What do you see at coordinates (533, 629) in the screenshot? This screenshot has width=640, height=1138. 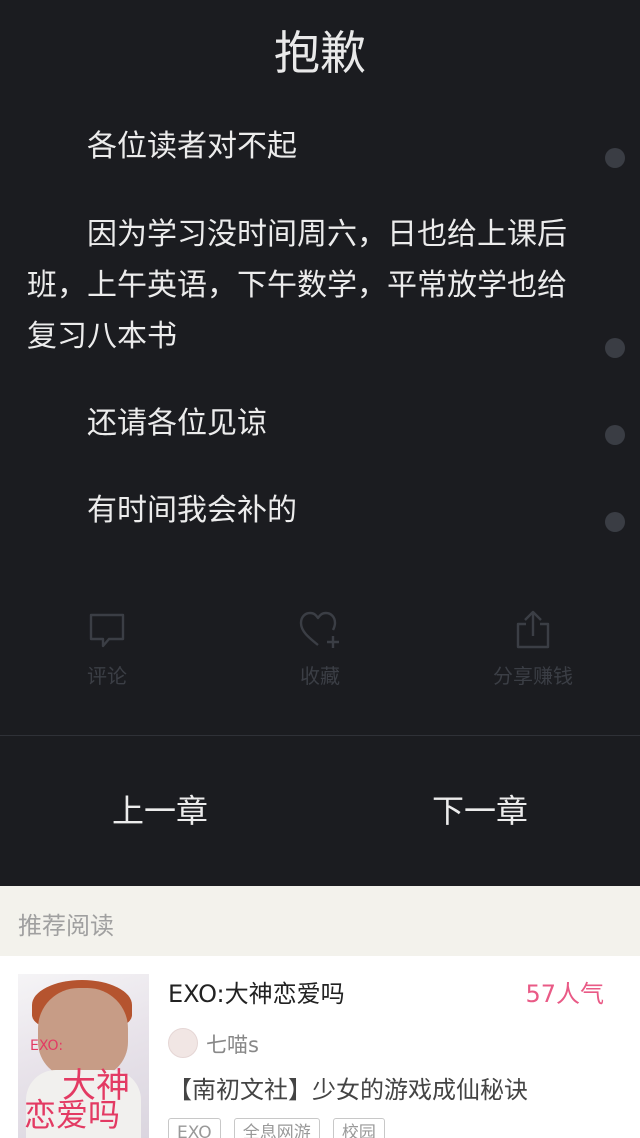 I see `share-upload-icon` at bounding box center [533, 629].